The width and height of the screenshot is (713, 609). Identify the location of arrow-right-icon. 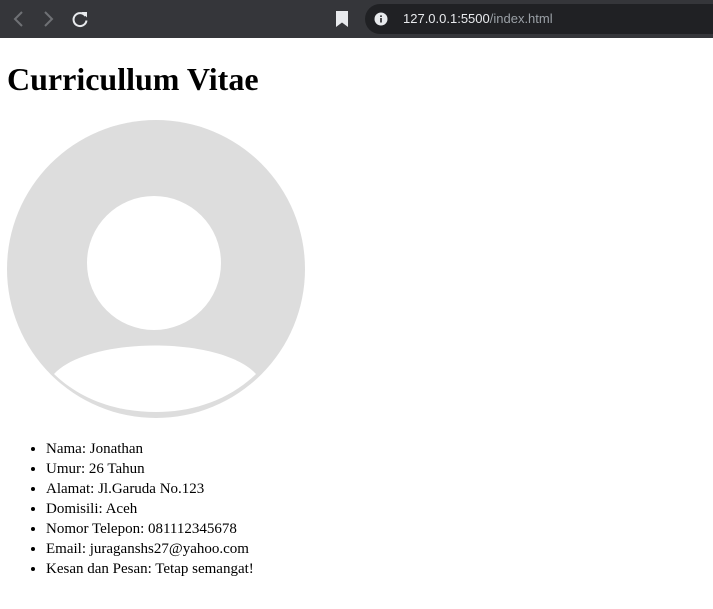
(49, 19).